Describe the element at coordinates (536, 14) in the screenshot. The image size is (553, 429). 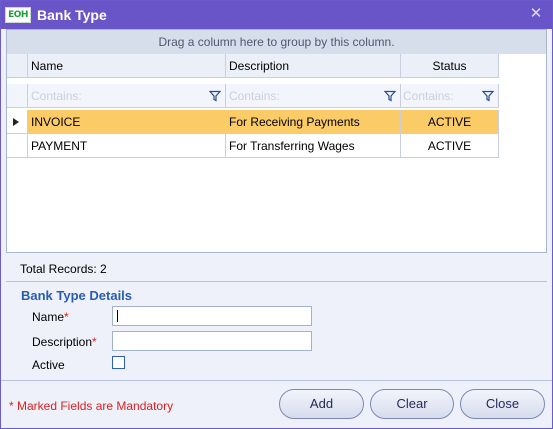
I see `close-icon: ✕` at that location.